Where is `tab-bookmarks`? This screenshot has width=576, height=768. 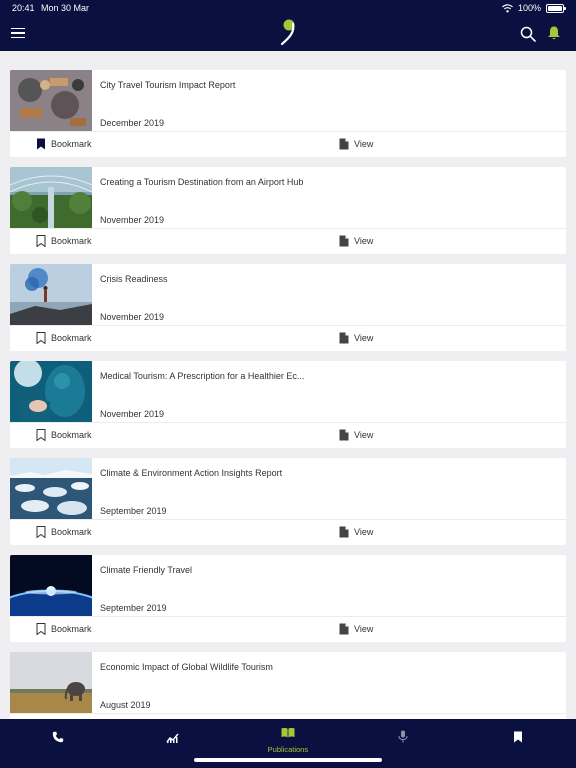 tab-bookmarks is located at coordinates (518, 739).